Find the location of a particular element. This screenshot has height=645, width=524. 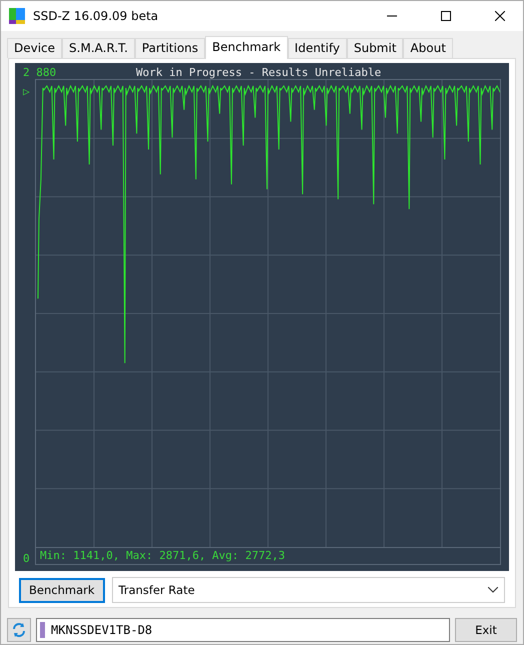

tab: Benchmark is located at coordinates (246, 47).